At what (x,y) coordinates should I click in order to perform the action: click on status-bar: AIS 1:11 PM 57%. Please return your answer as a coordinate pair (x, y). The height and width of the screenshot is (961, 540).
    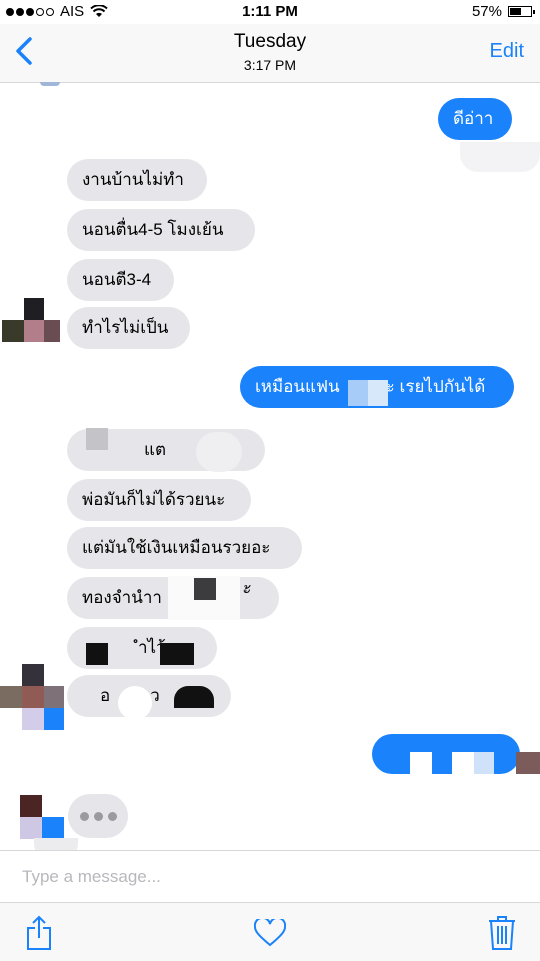
    Looking at the image, I should click on (270, 12).